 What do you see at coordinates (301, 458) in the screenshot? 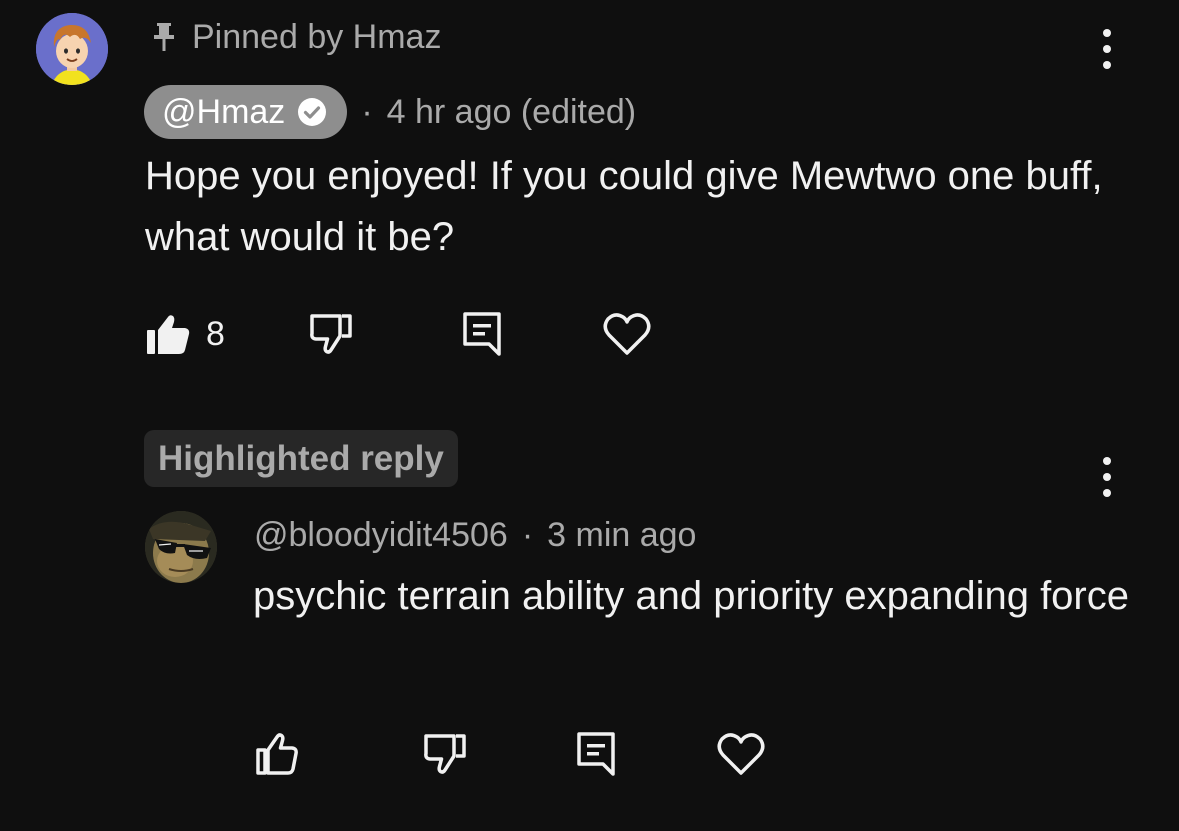
I see `highlighted-reply-badge: Highlighted reply` at bounding box center [301, 458].